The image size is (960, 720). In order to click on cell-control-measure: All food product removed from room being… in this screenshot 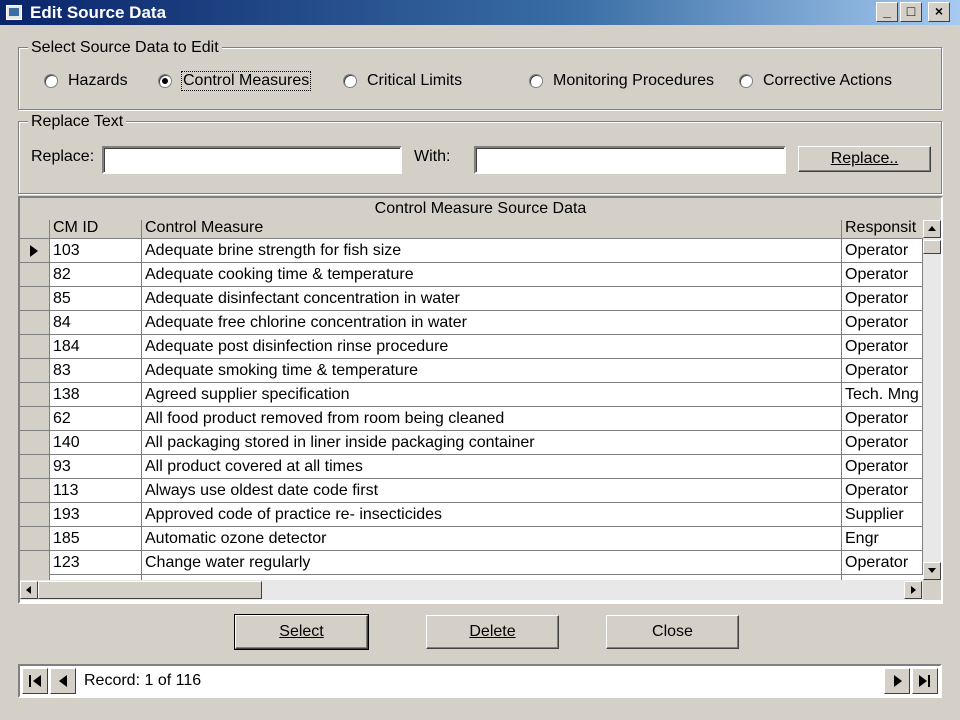, I will do `click(492, 419)`.